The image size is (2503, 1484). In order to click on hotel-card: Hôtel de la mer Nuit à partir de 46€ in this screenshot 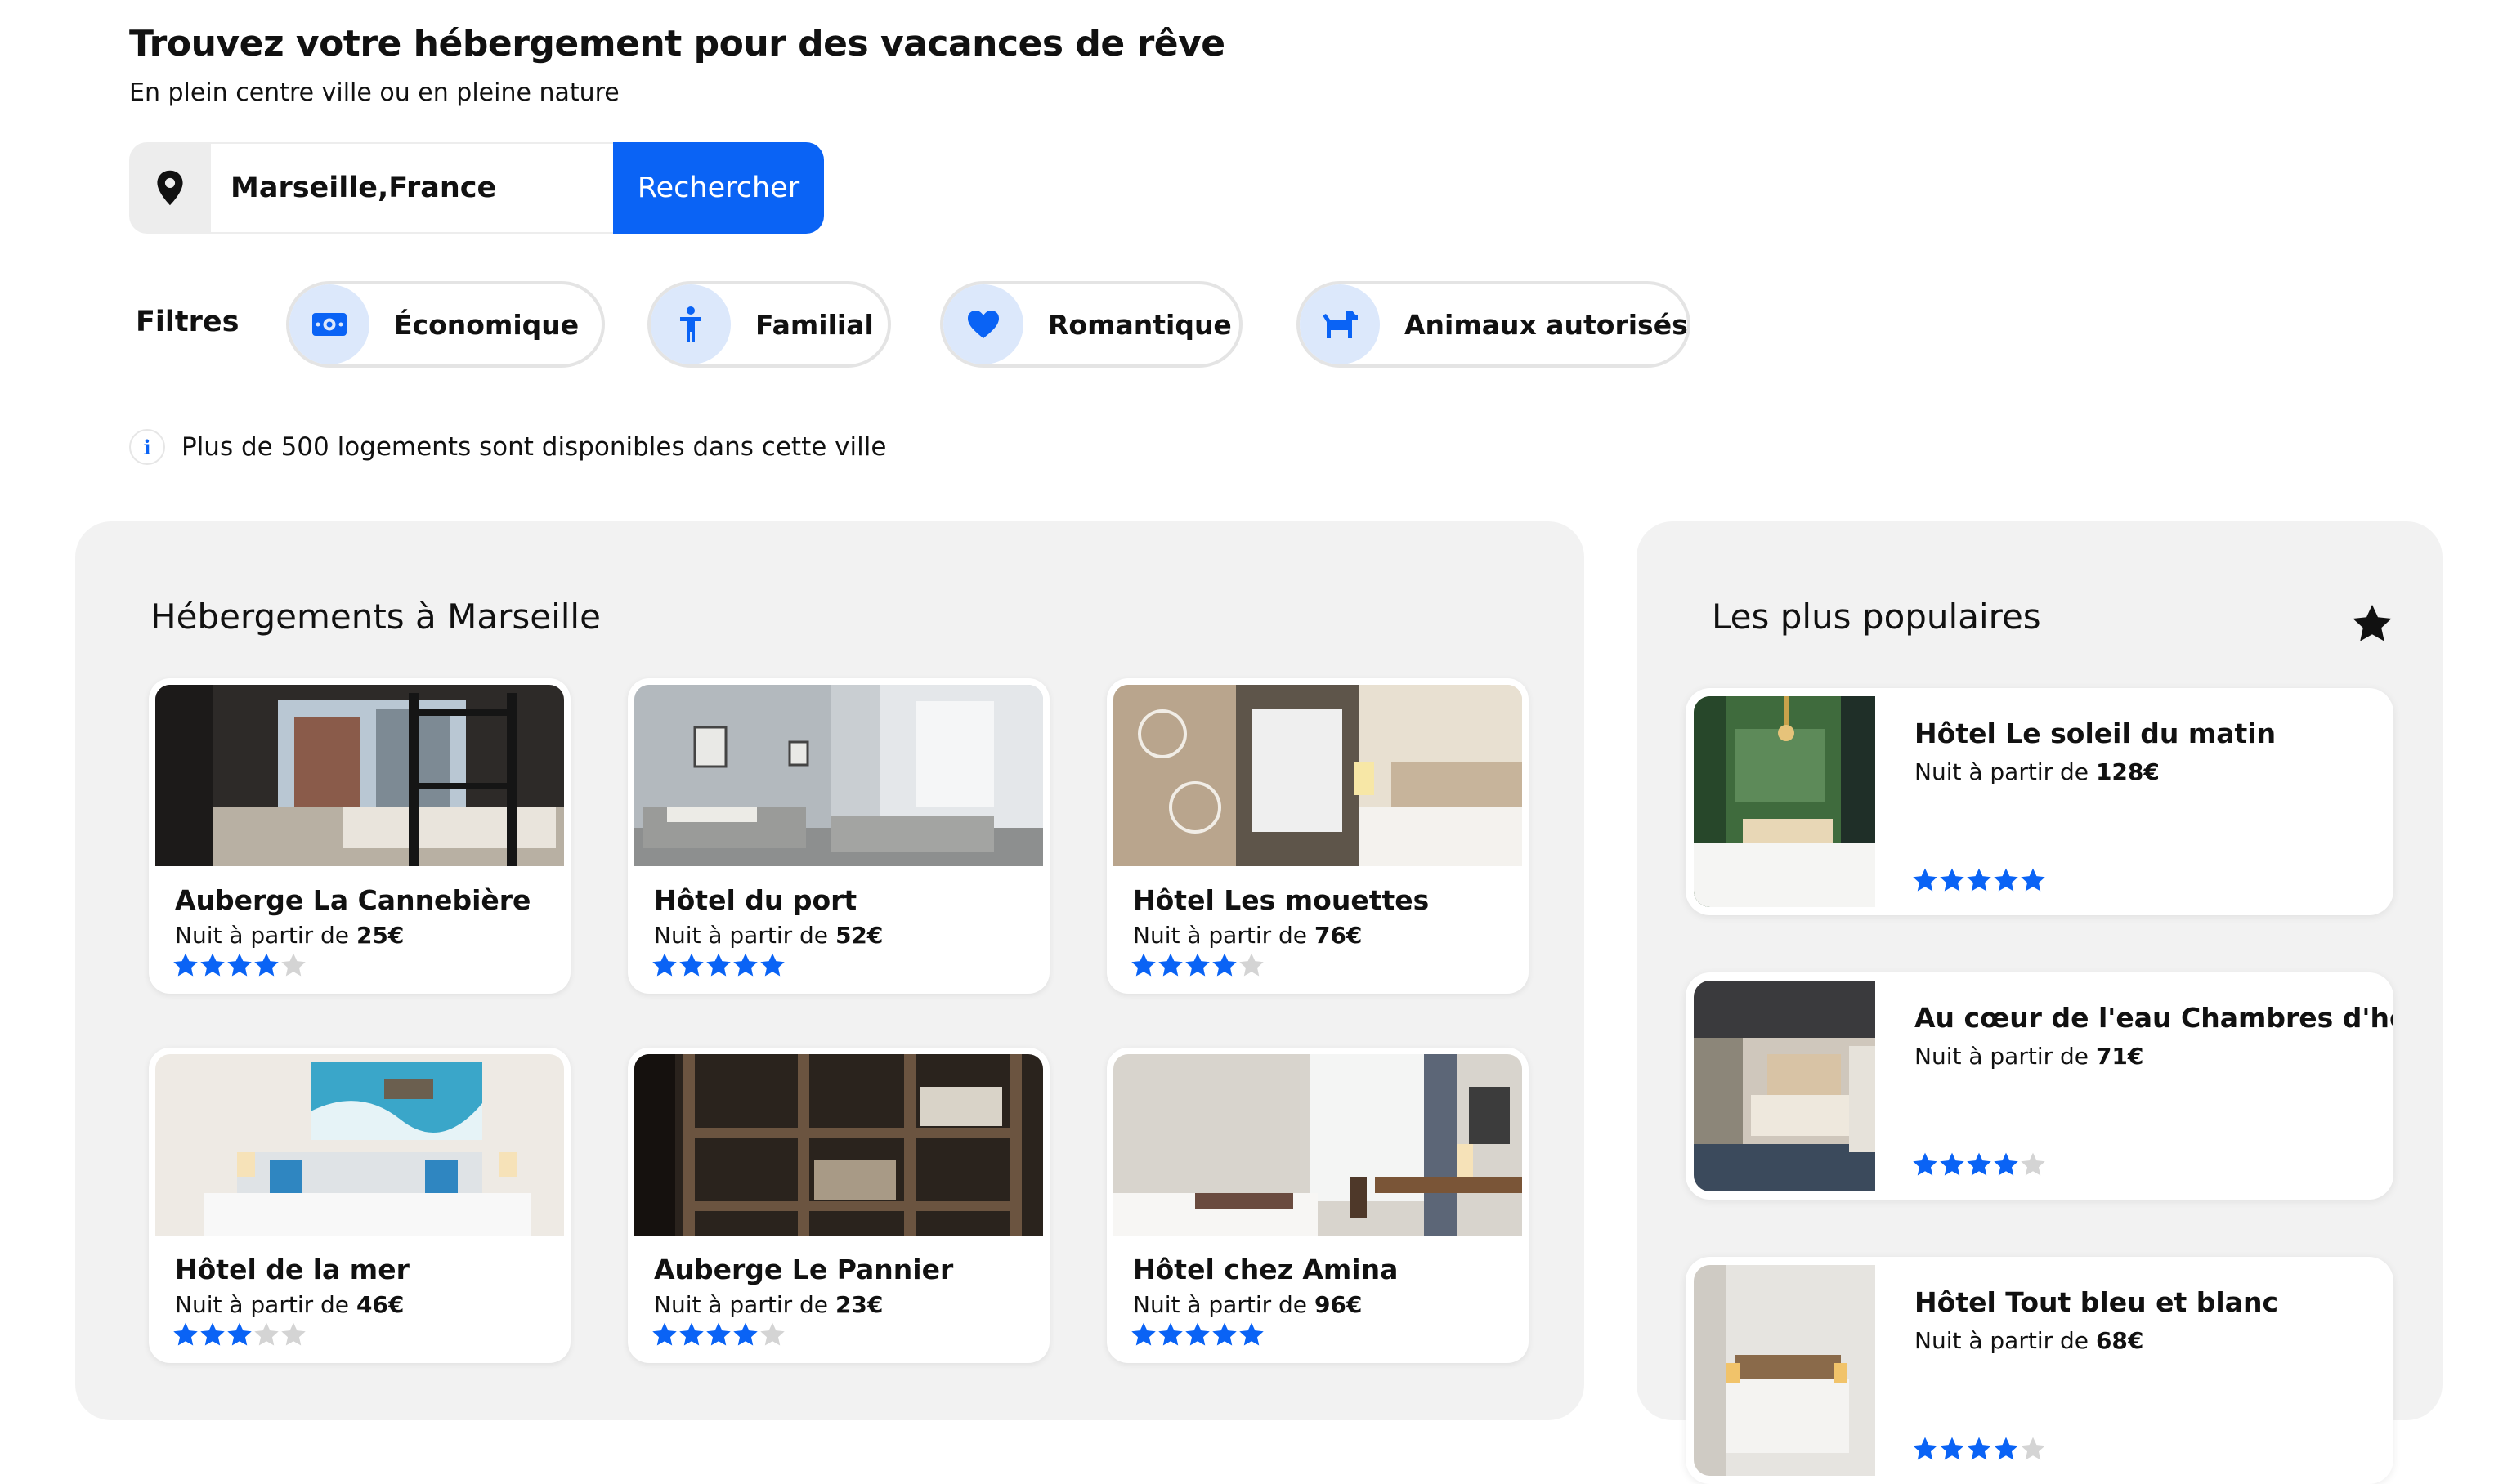, I will do `click(360, 1205)`.